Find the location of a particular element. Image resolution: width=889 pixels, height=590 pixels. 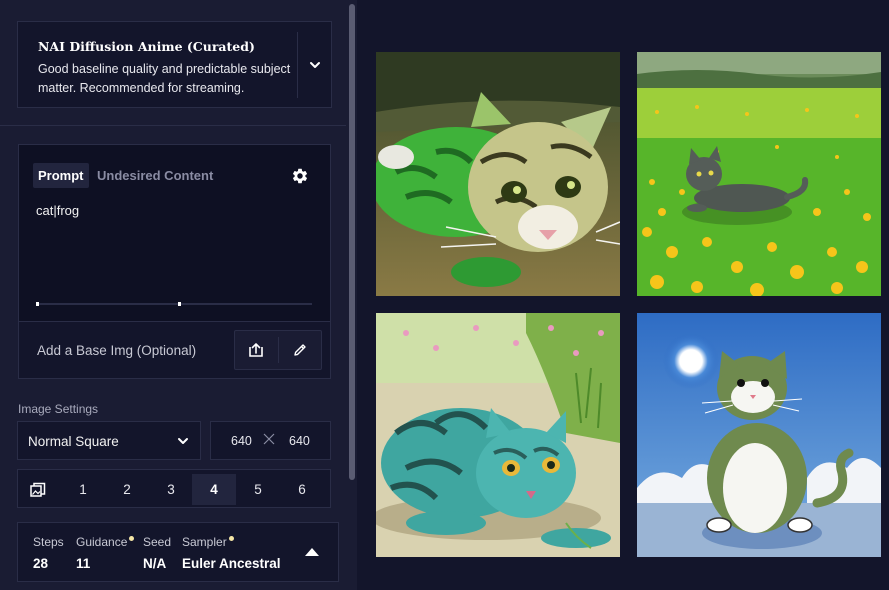

token-progress-bar is located at coordinates (174, 304).